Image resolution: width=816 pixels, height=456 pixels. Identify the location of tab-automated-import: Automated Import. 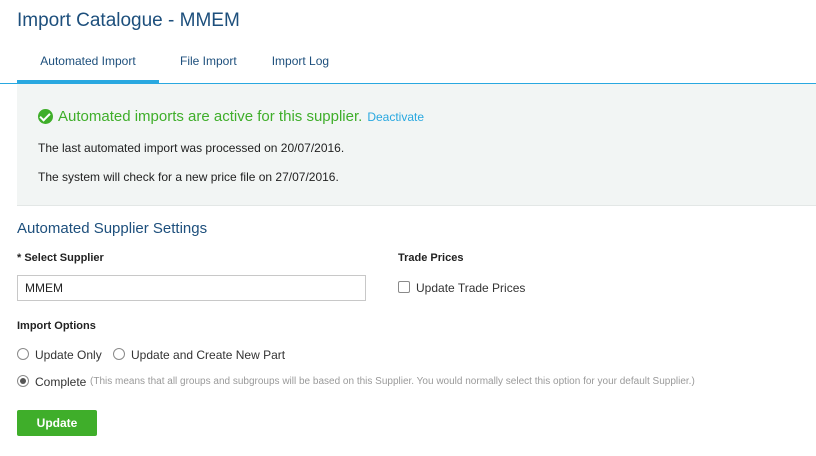
(88, 63).